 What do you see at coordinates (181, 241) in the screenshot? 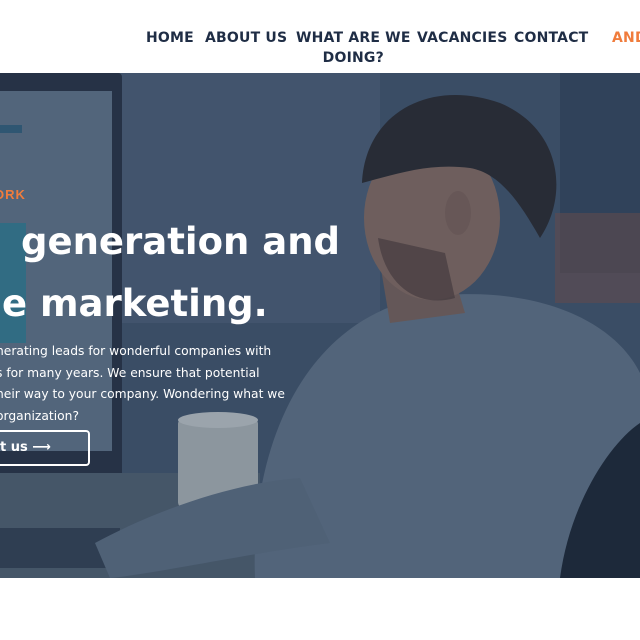
I see `hero-title-line1: generation and` at bounding box center [181, 241].